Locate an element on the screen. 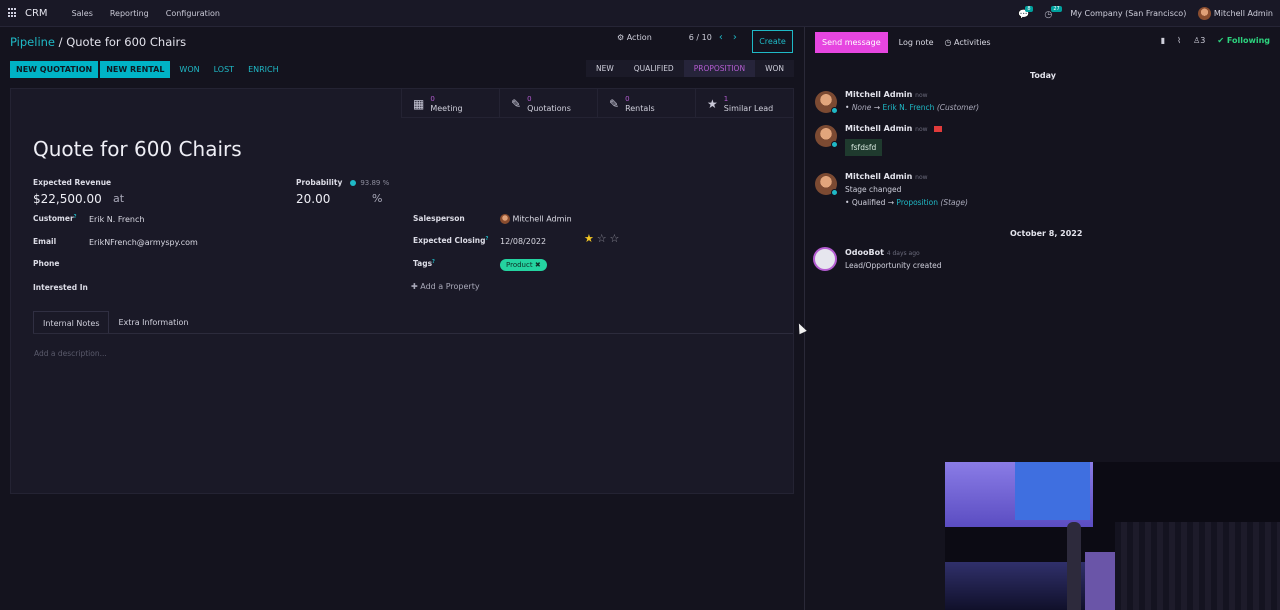  action-menu: ⚙ Action is located at coordinates (634, 37).